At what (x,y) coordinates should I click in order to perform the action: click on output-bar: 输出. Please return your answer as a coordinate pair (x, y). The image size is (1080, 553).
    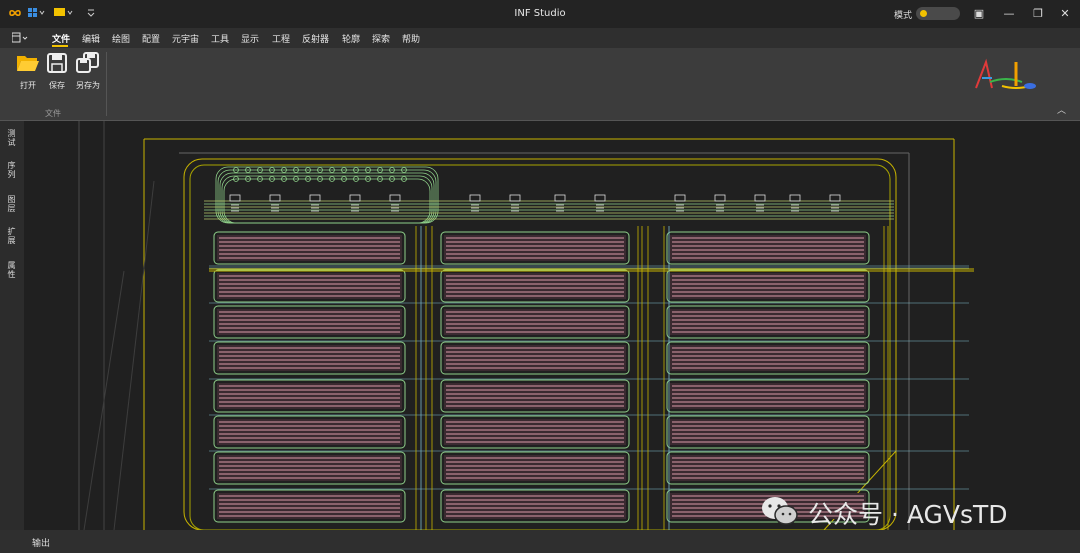
    Looking at the image, I should click on (540, 541).